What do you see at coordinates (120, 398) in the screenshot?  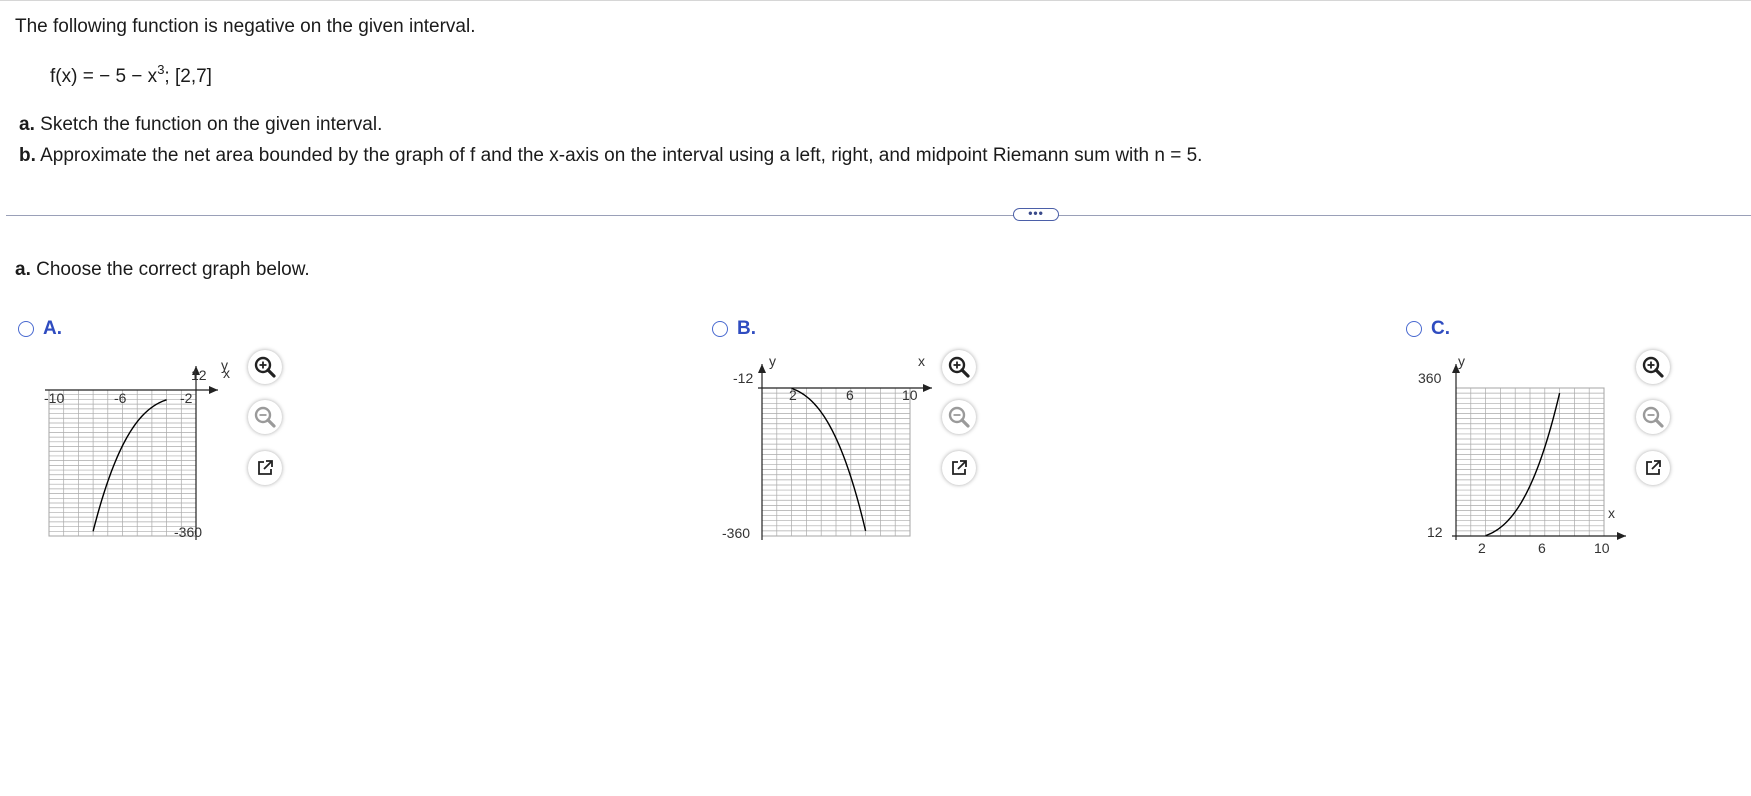 I see `graph-a-tick-x-neg6: -6` at bounding box center [120, 398].